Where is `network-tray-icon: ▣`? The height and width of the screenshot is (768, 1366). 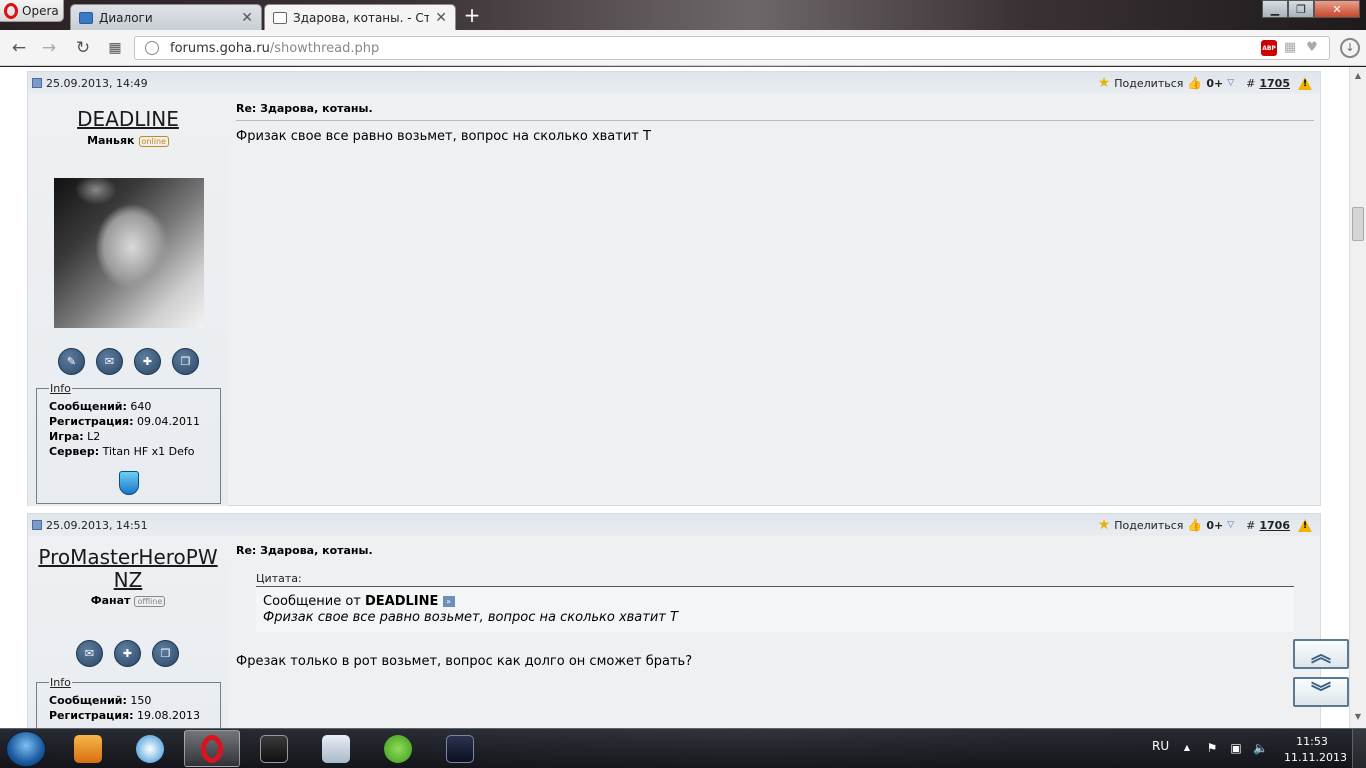
network-tray-icon: ▣ is located at coordinates (1236, 748).